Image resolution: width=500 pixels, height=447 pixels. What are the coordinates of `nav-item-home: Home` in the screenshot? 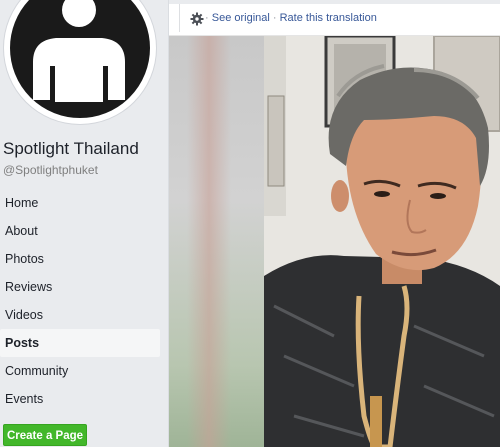 It's located at (80, 203).